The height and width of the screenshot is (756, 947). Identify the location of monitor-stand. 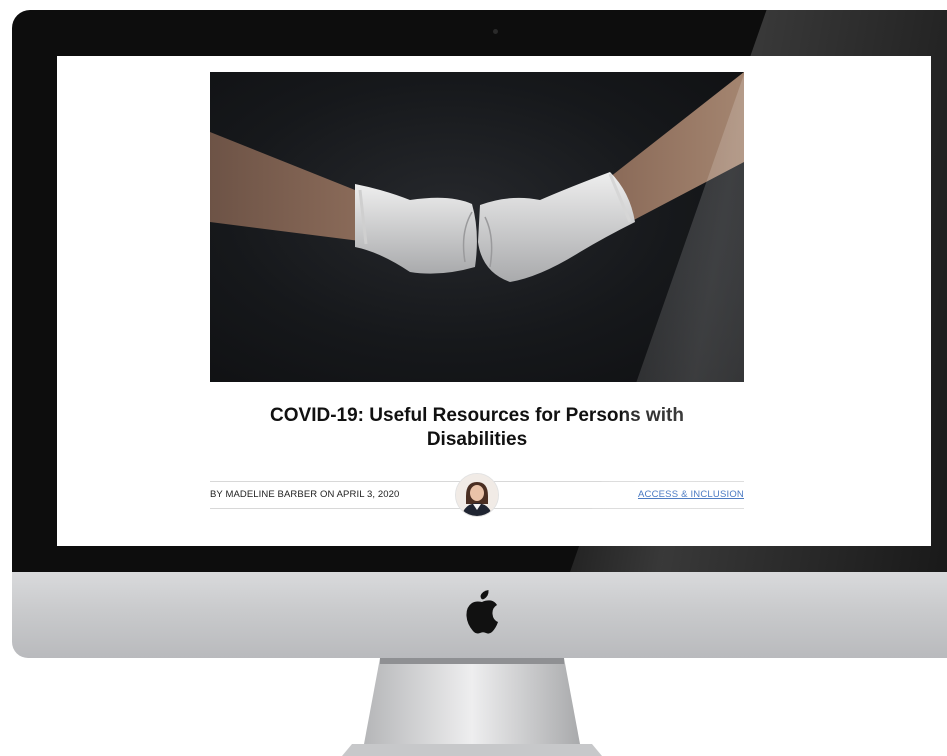
(472, 707).